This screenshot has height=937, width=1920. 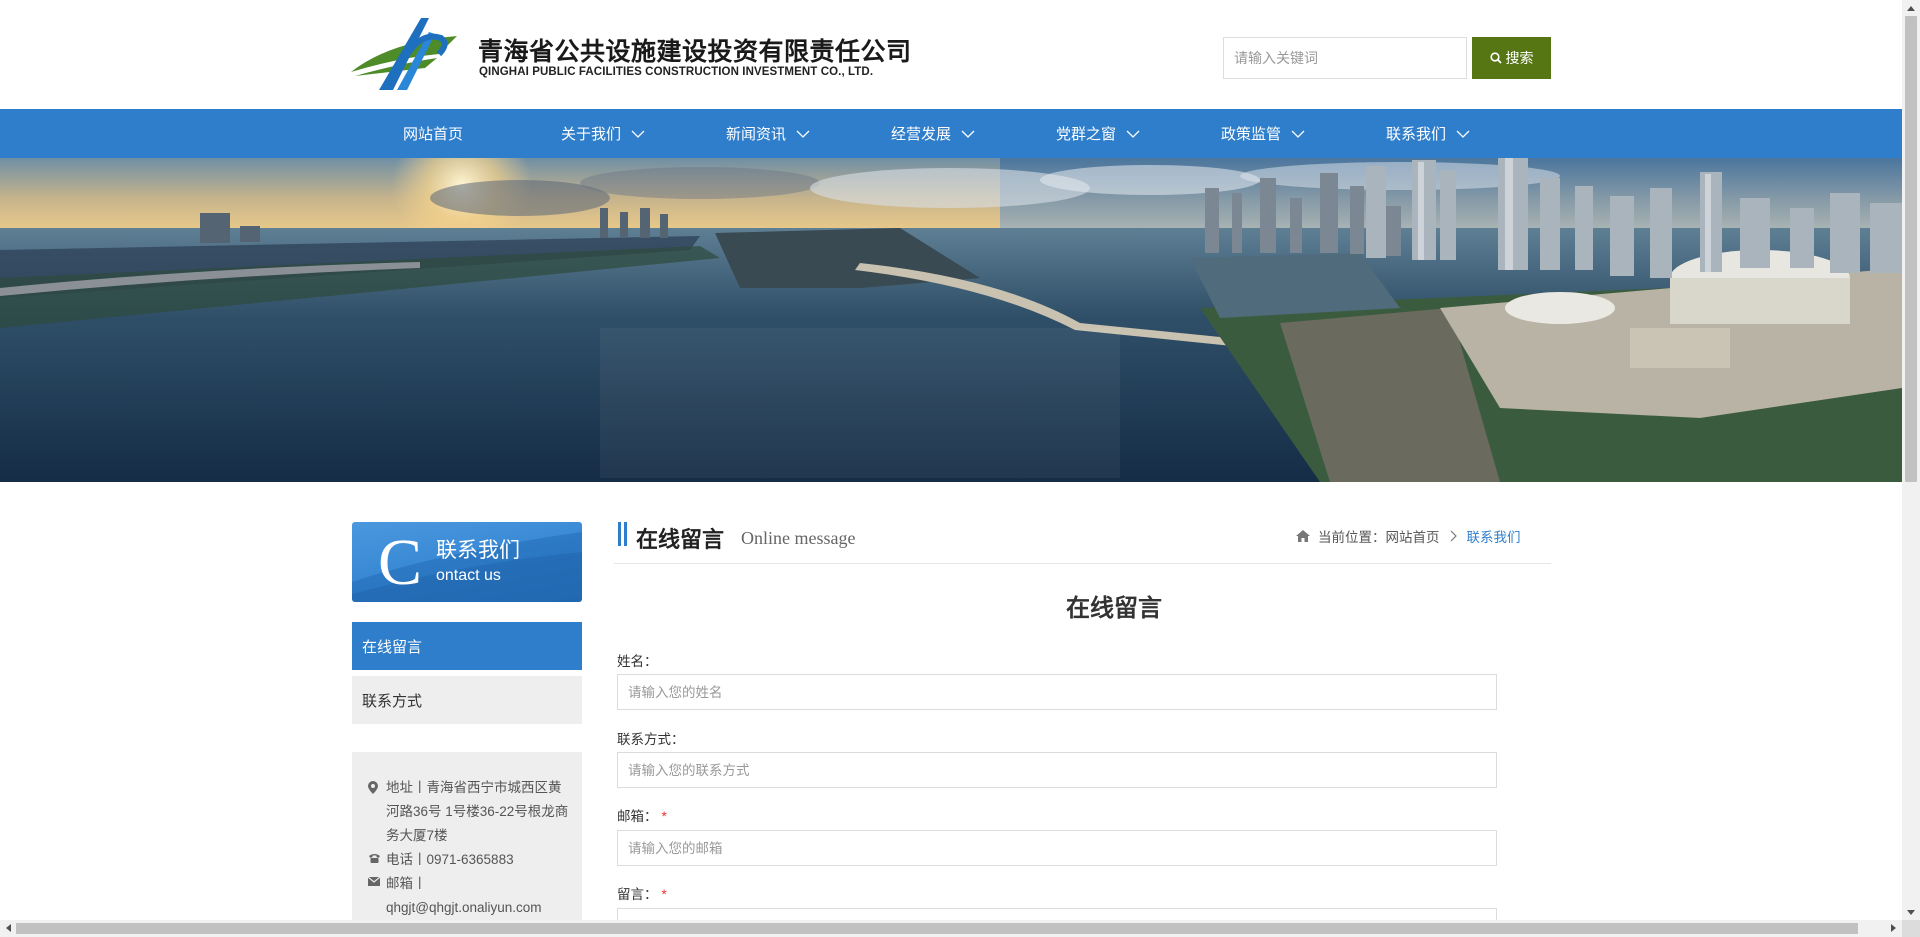 I want to click on name-label-text: 姓名：, so click(x=637, y=661).